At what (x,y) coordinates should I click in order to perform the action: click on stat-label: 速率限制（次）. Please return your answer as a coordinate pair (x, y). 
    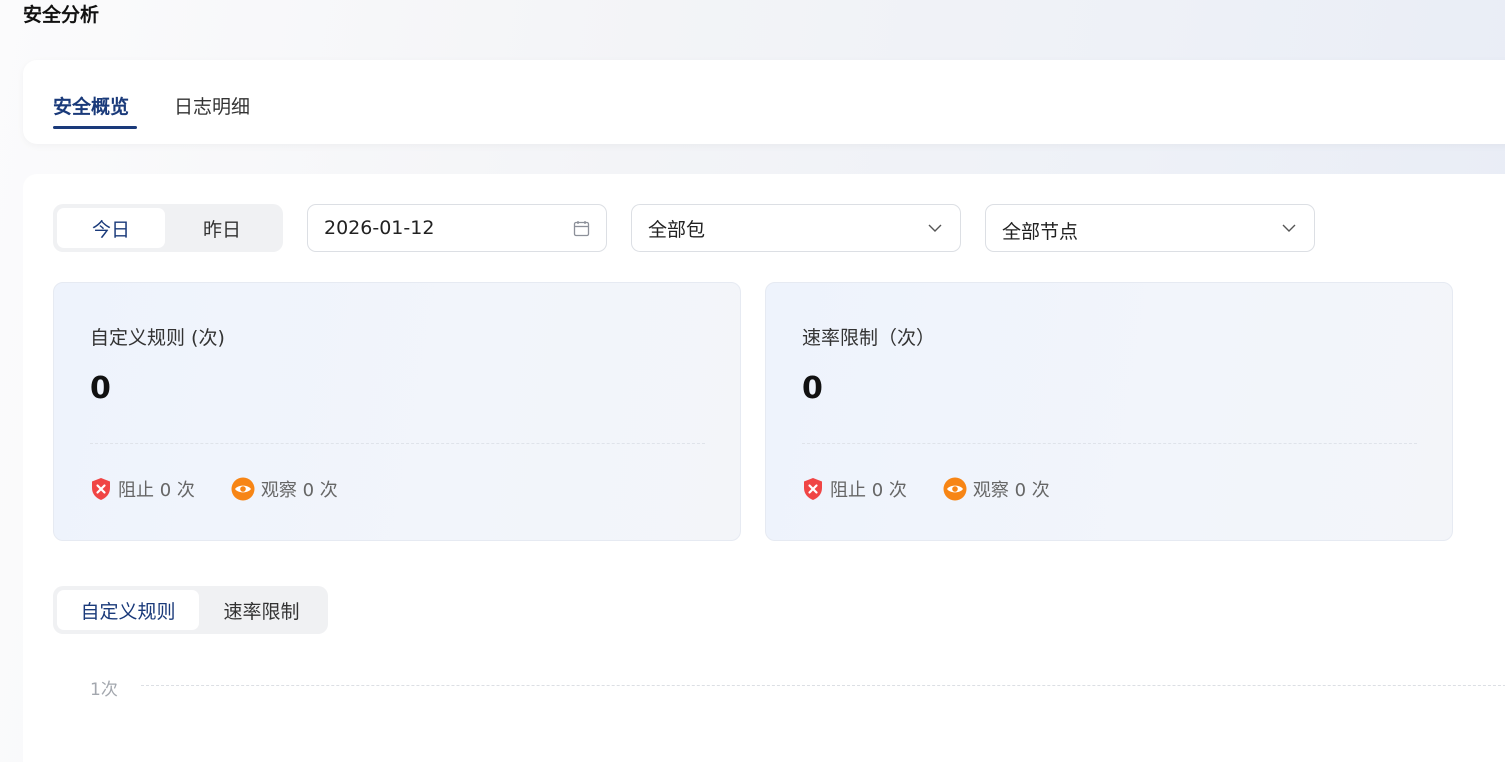
    Looking at the image, I should click on (869, 338).